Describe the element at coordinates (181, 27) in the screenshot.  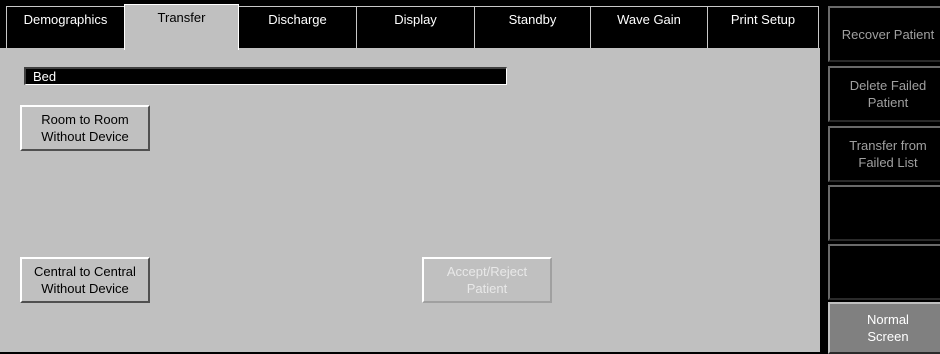
I see `tab-transfer: Transfer` at that location.